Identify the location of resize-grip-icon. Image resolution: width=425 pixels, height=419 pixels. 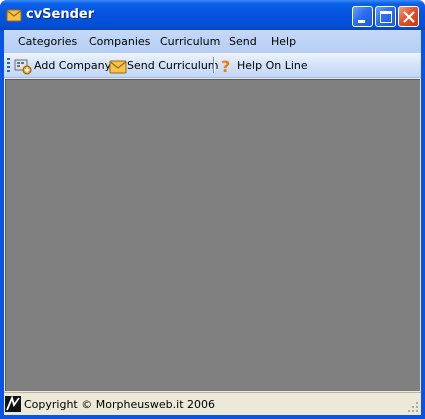
(413, 407).